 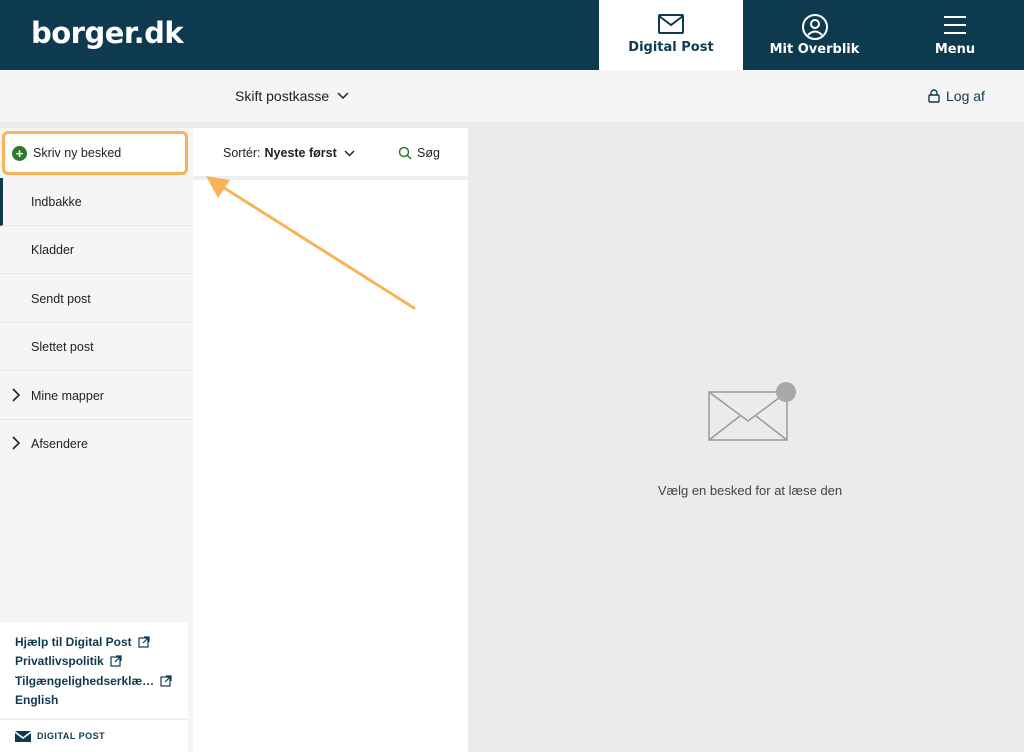 I want to click on sort-label: Sortér:, so click(x=242, y=153).